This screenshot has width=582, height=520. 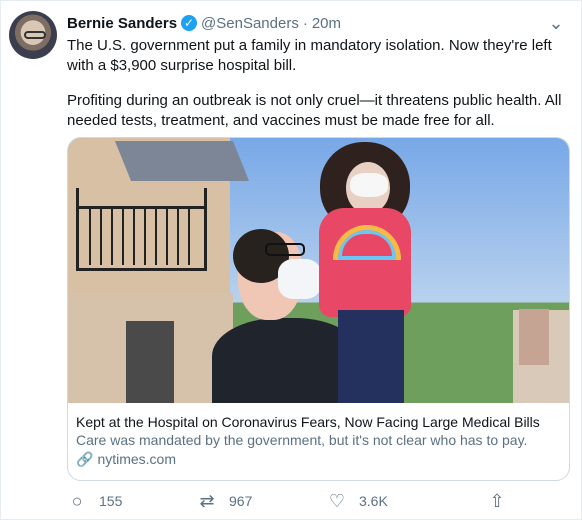 I want to click on tweet-actions: ○ 155 ⇄ 967 ♡ 3.6K ⇧, so click(x=292, y=501).